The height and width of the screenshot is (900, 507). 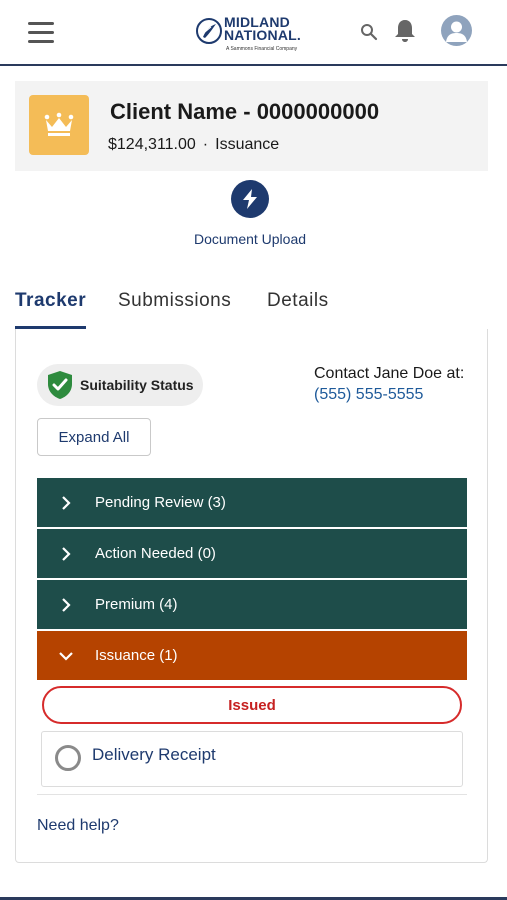 I want to click on bell-icon, so click(x=405, y=31).